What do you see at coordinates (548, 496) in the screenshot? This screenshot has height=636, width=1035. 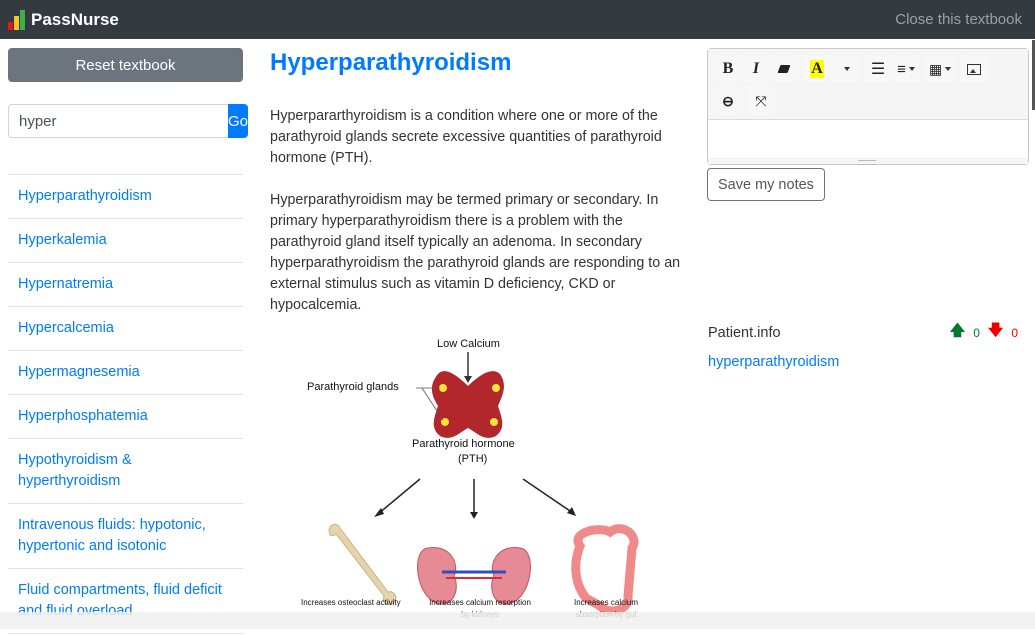 I see `arrow-gut` at bounding box center [548, 496].